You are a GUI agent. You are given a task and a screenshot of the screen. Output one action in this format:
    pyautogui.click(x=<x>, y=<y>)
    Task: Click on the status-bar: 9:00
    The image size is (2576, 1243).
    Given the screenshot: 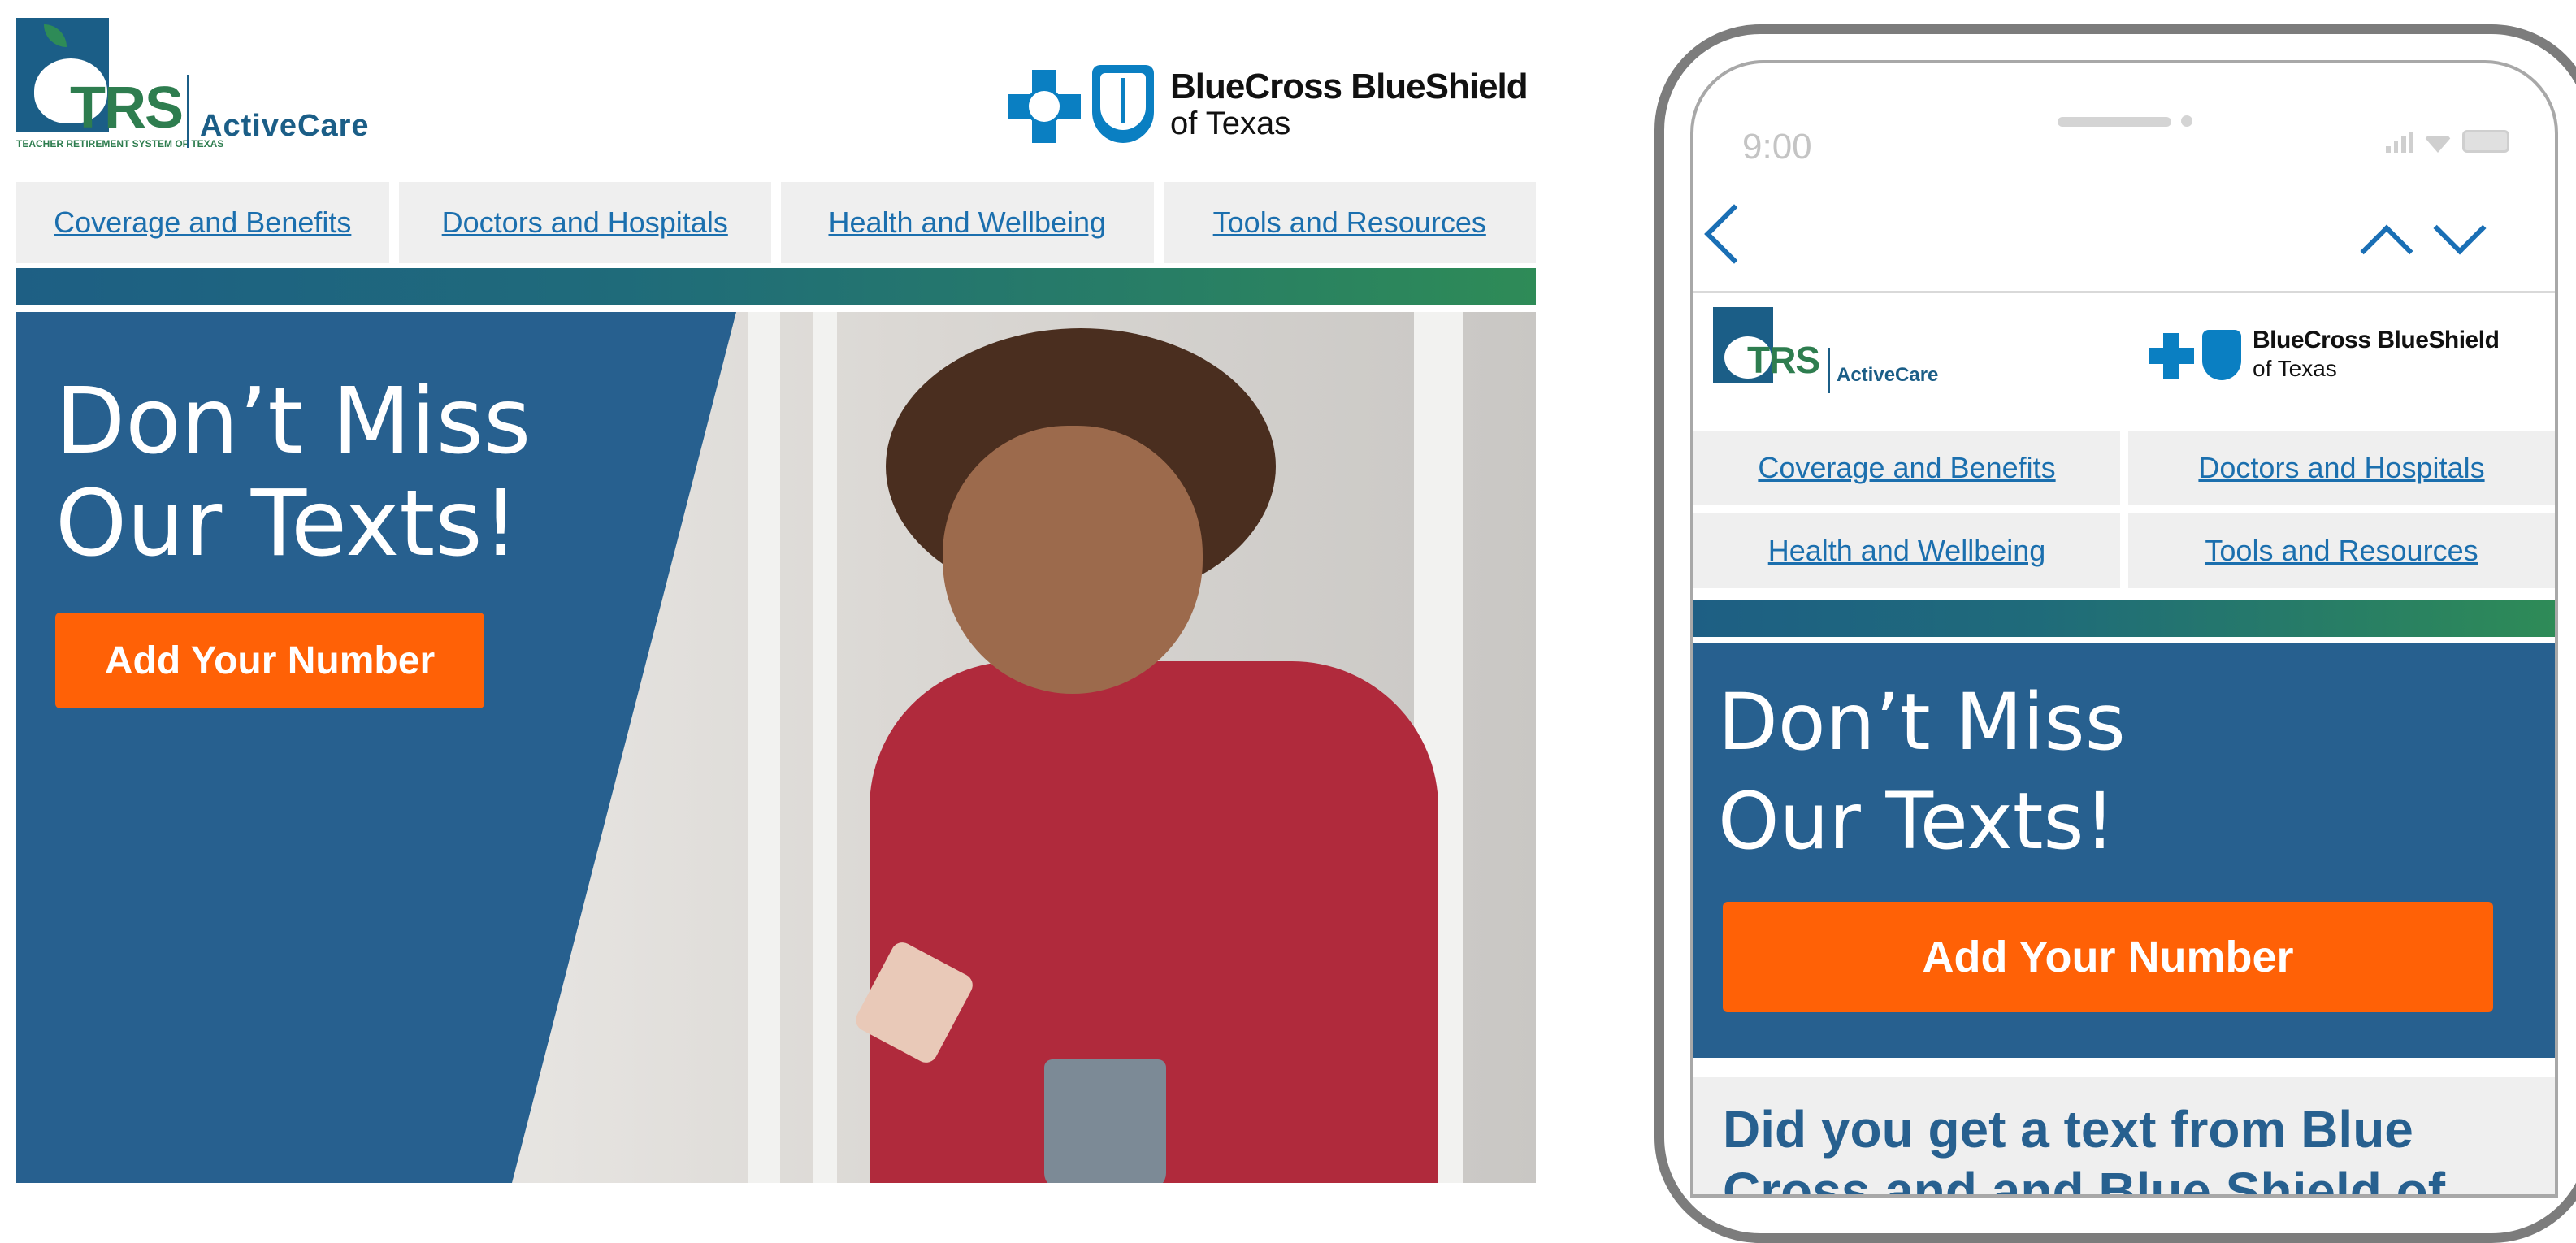 What is the action you would take?
    pyautogui.click(x=2124, y=120)
    